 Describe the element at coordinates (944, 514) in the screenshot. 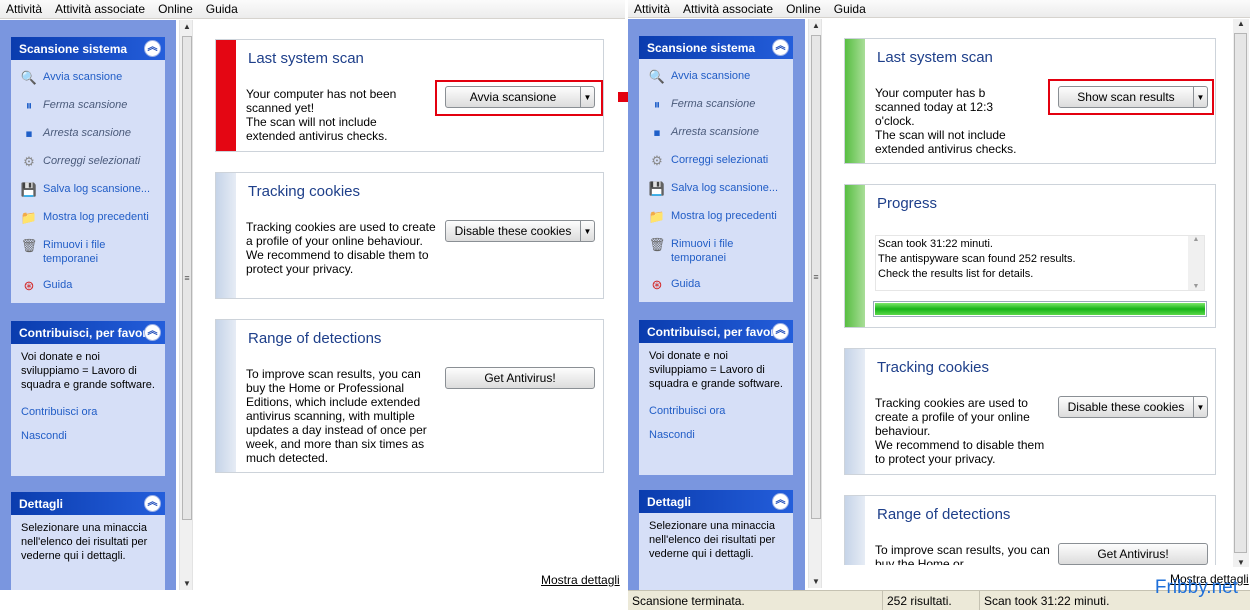

I see `range-detections-title: Range of detections` at that location.